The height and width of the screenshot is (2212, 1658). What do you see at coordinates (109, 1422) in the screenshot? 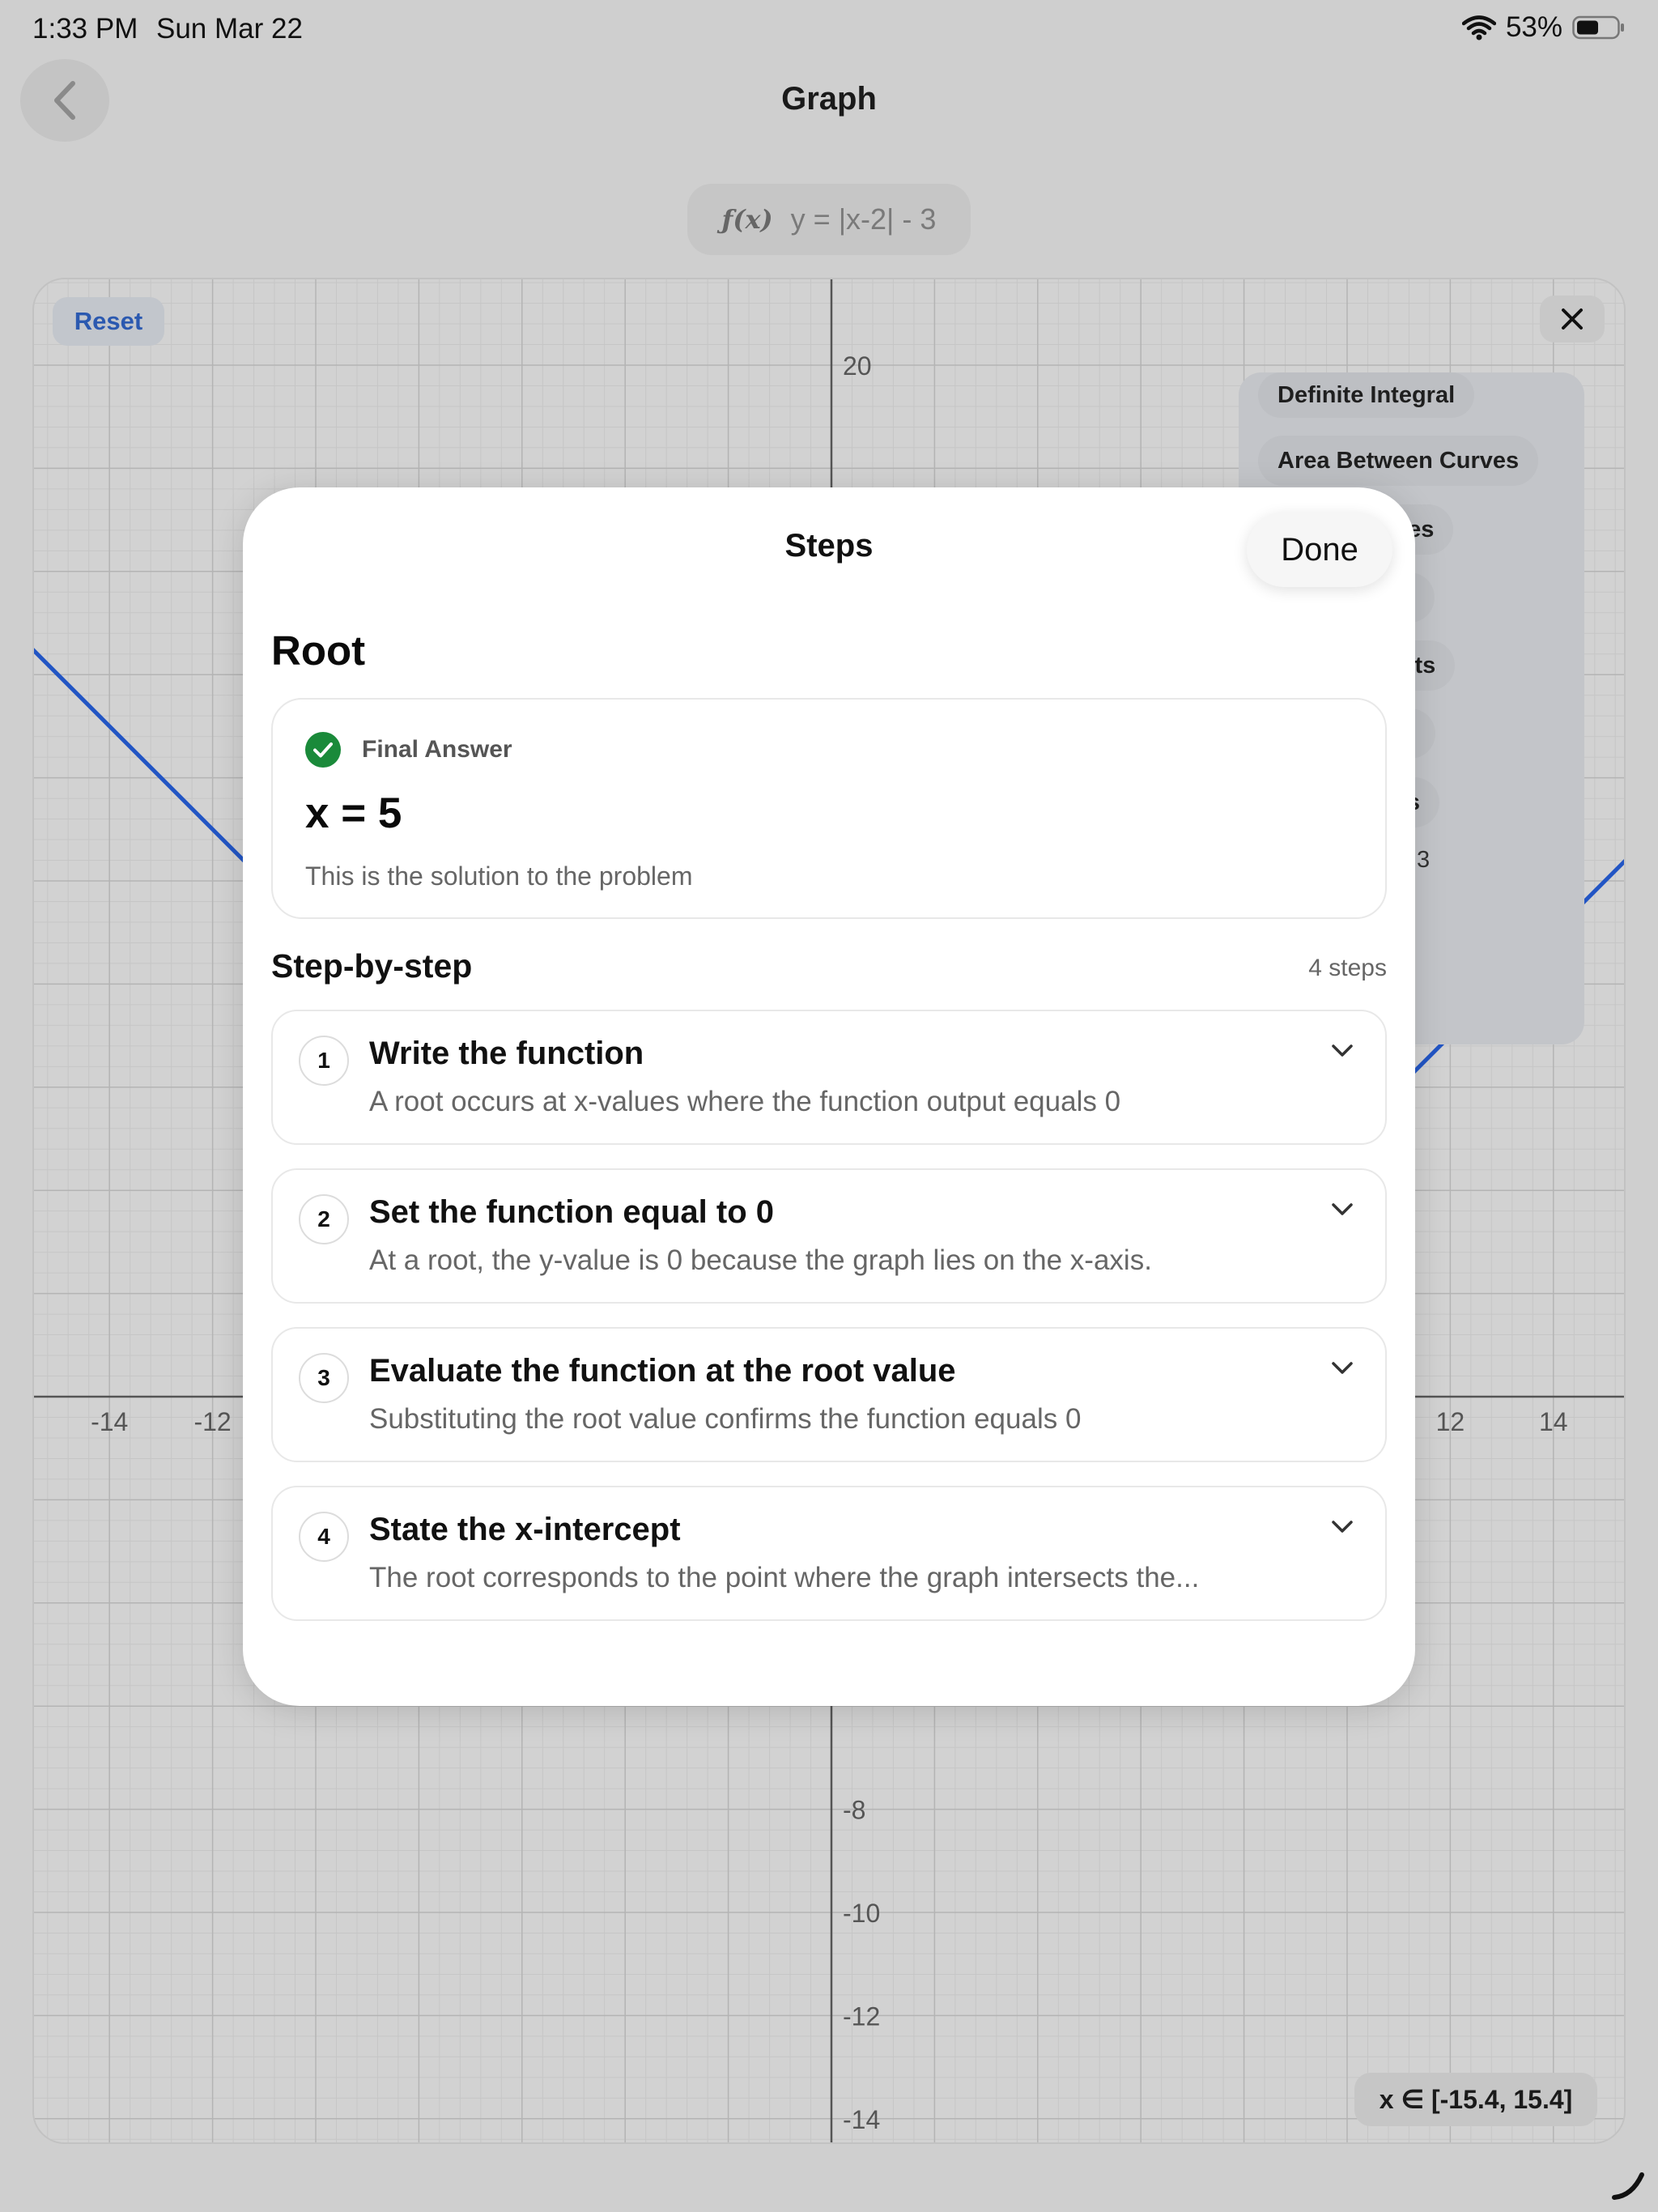
I see `x-tick-label: -14` at bounding box center [109, 1422].